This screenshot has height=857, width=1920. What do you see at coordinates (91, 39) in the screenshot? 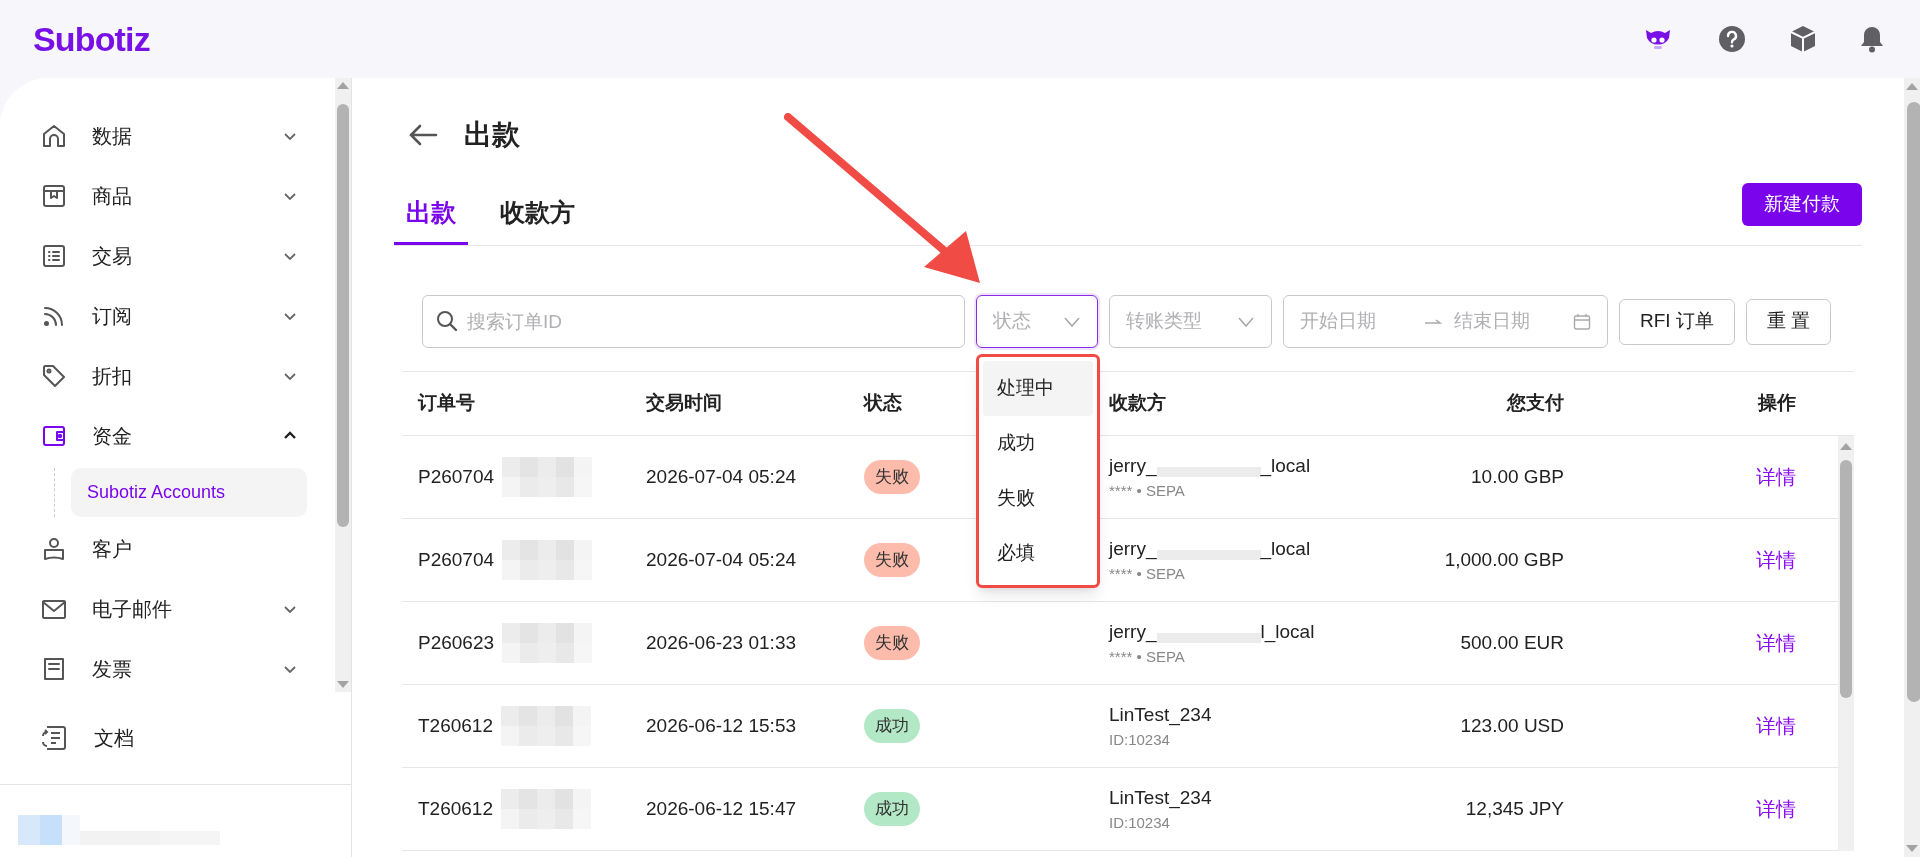
I see `logo: Subotiz` at bounding box center [91, 39].